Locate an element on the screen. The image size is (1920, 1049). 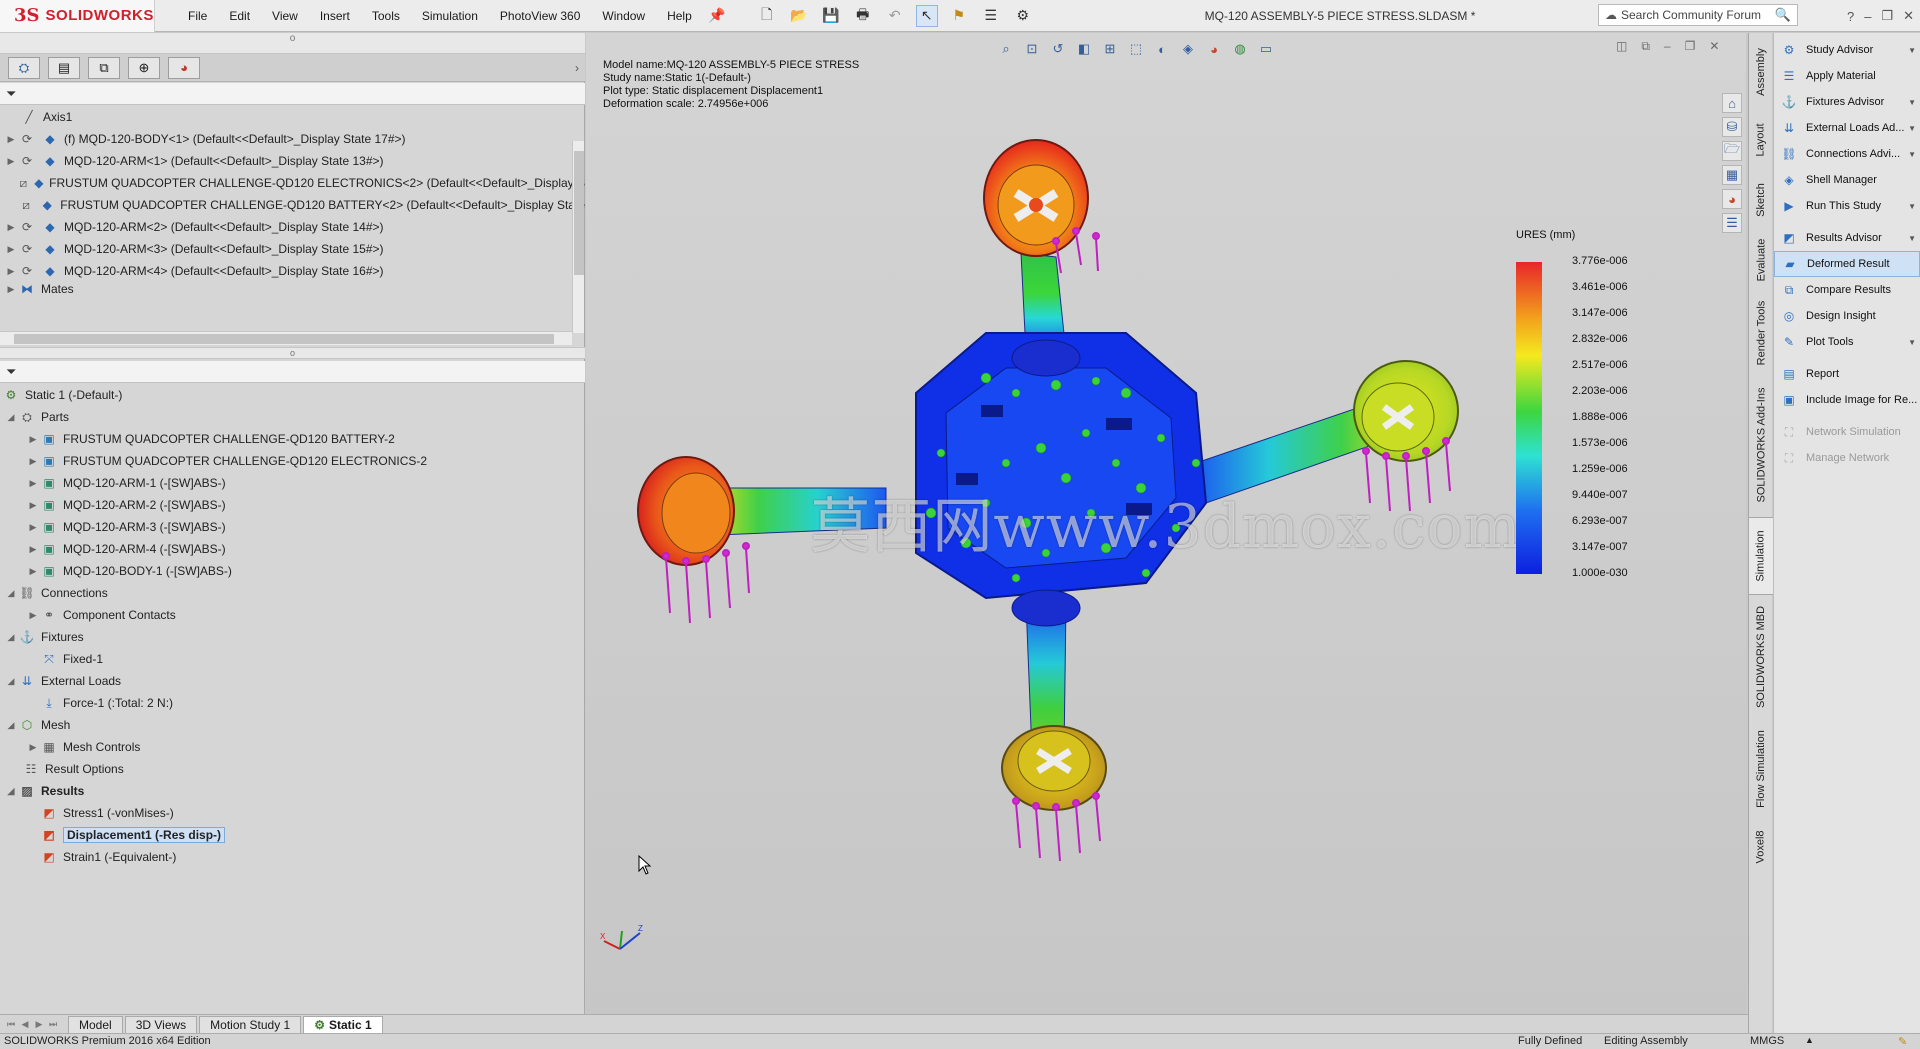
component-contacts-item: ▶ ⚭ Component Contacts is located at coordinates (292, 615).